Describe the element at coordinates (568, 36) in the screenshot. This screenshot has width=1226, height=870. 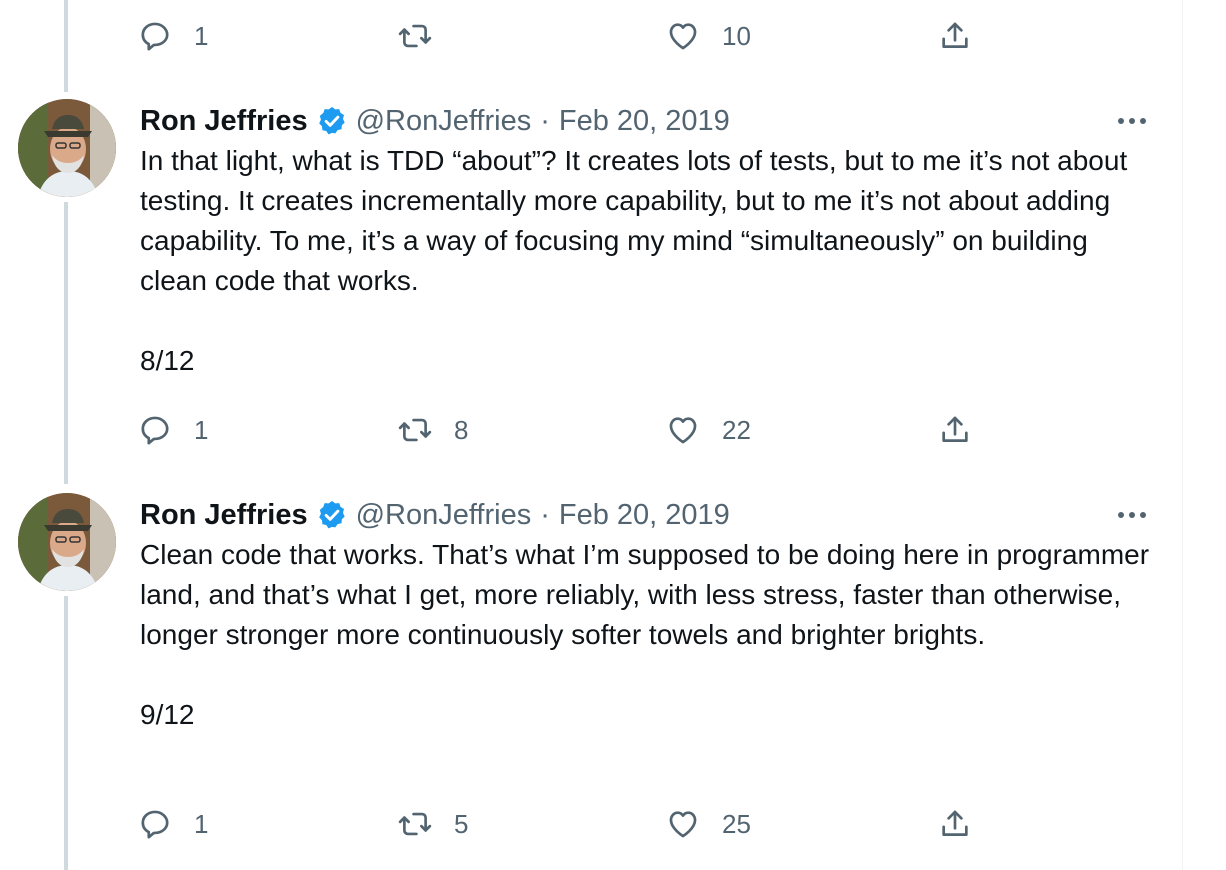
I see `tweet-actions: 1 10` at that location.